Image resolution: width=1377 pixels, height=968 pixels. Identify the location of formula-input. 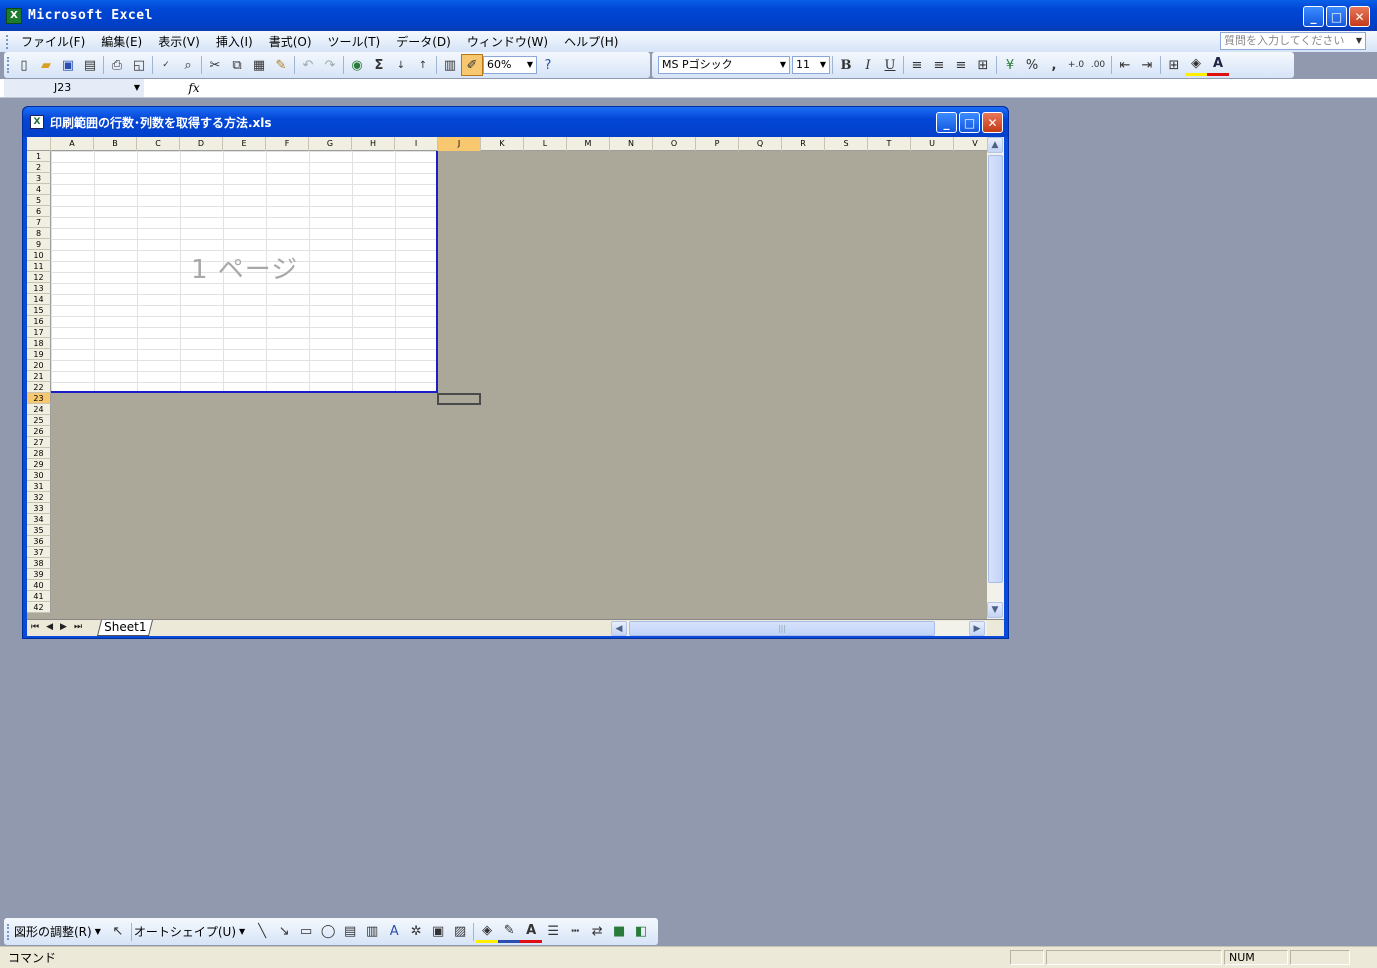
(789, 88).